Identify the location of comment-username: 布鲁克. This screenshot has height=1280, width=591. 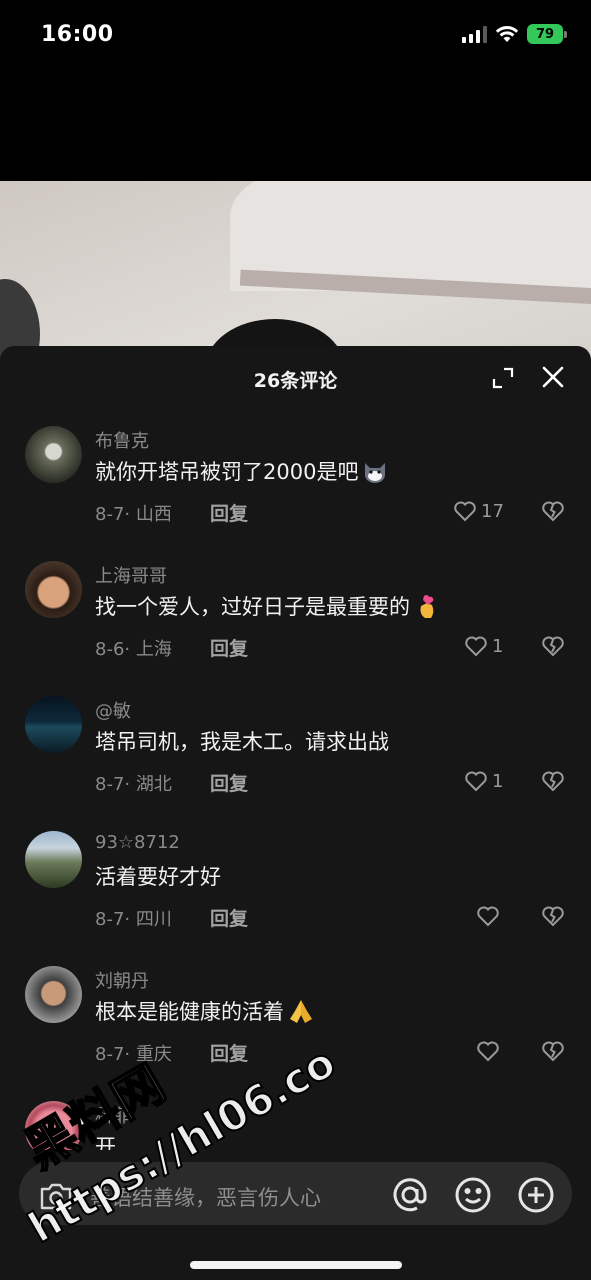
(122, 440).